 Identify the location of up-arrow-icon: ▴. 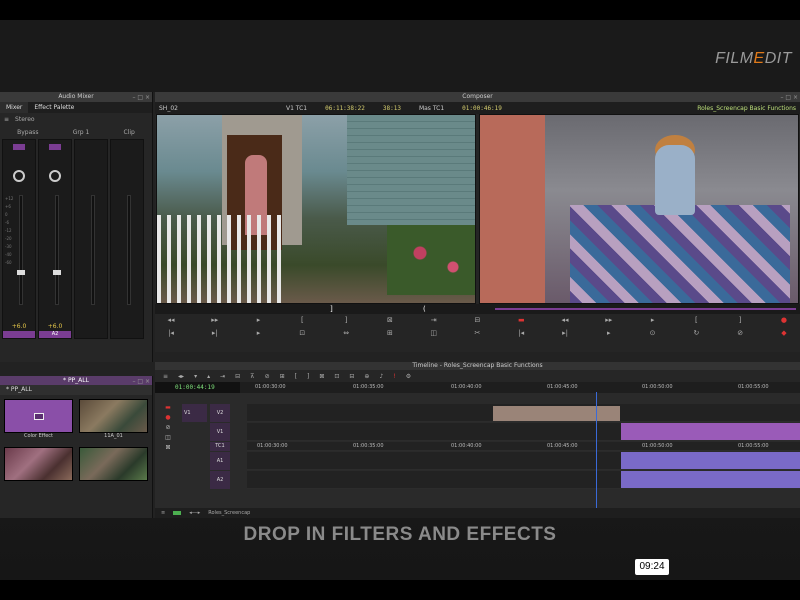
(208, 376).